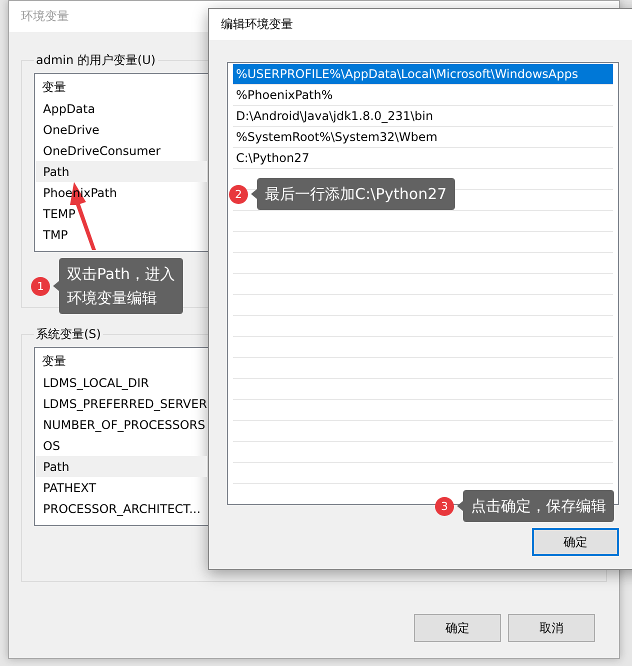 This screenshot has height=666, width=632. What do you see at coordinates (423, 158) in the screenshot?
I see `path-entry: C:\Python27` at bounding box center [423, 158].